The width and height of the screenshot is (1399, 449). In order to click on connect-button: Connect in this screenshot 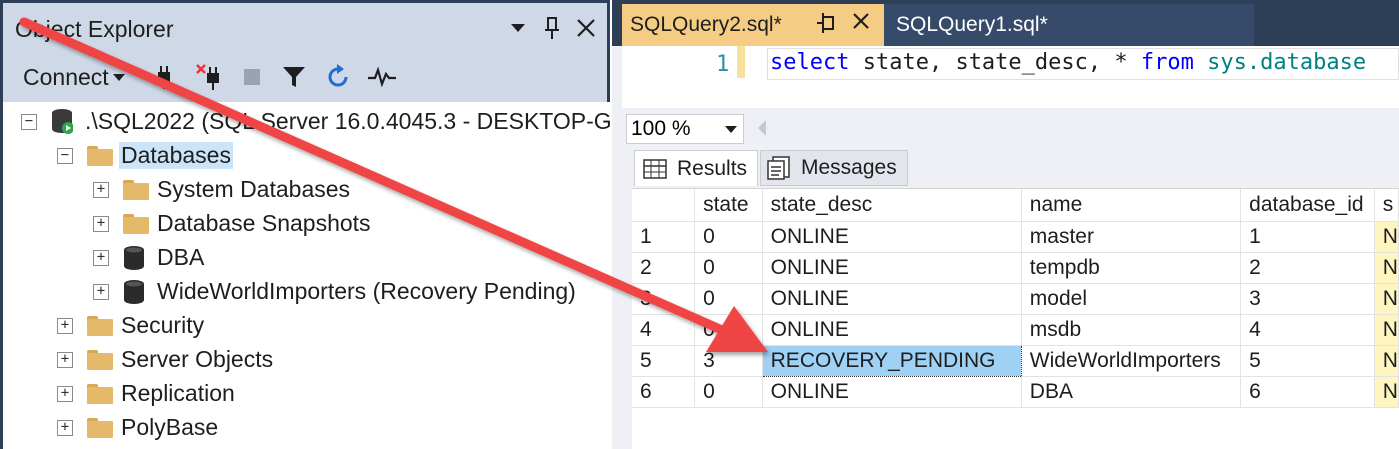, I will do `click(74, 77)`.